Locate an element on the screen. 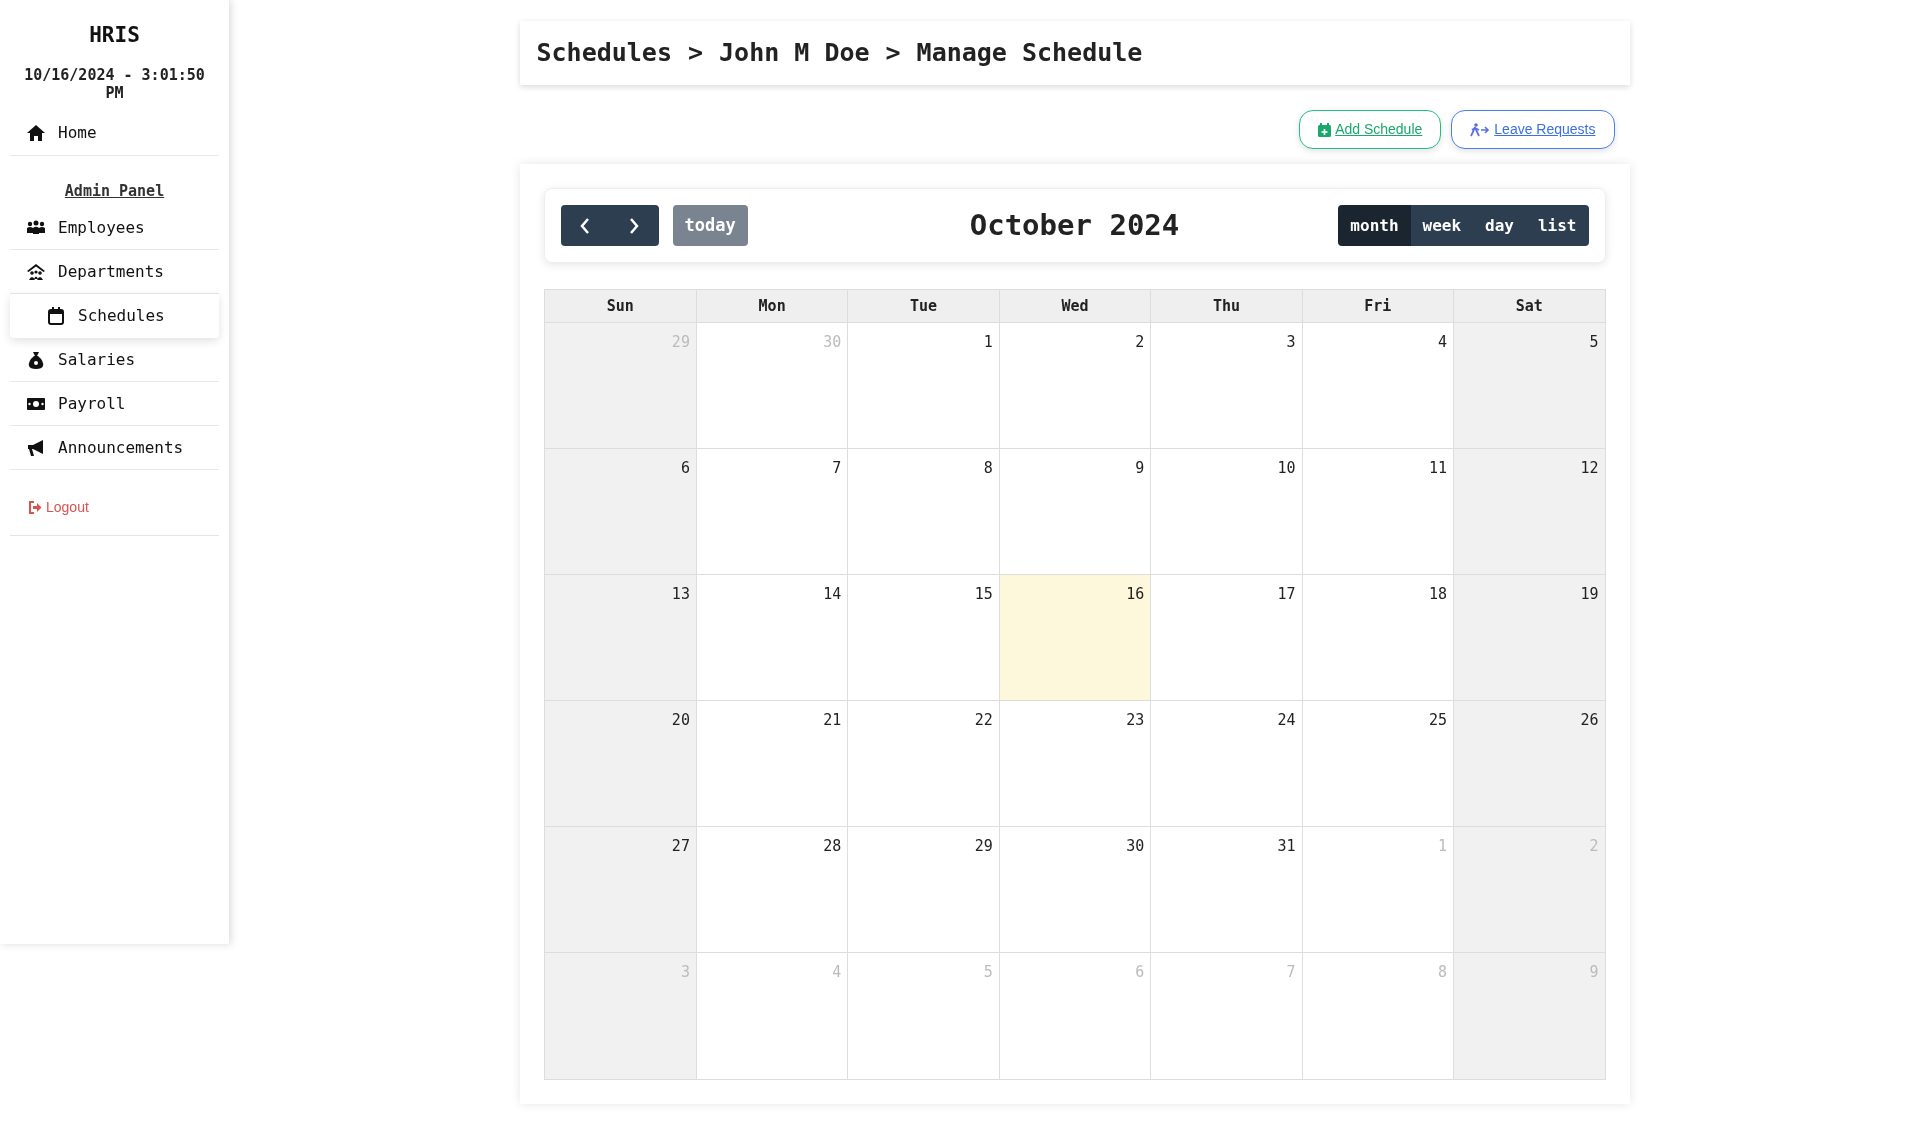  day-number: 29 is located at coordinates (983, 846).